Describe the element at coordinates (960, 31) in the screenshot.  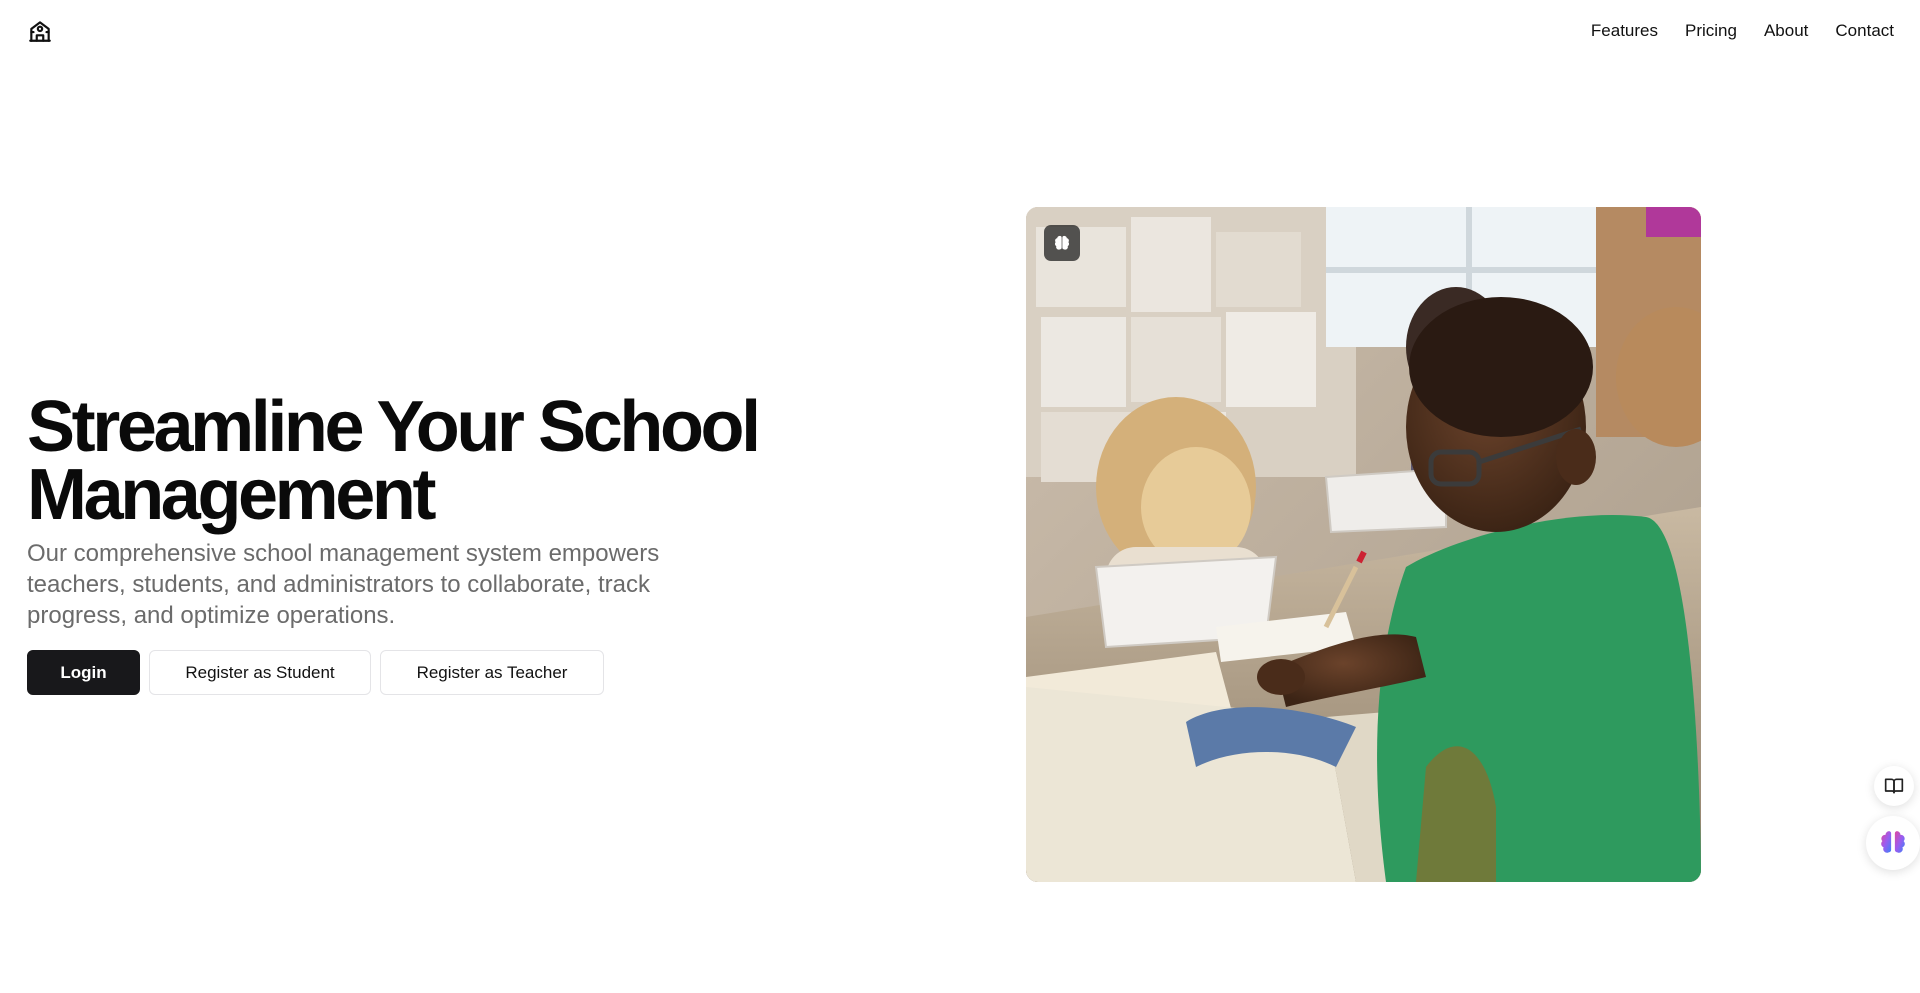
I see `site-header: Features Pricing About Contact` at that location.